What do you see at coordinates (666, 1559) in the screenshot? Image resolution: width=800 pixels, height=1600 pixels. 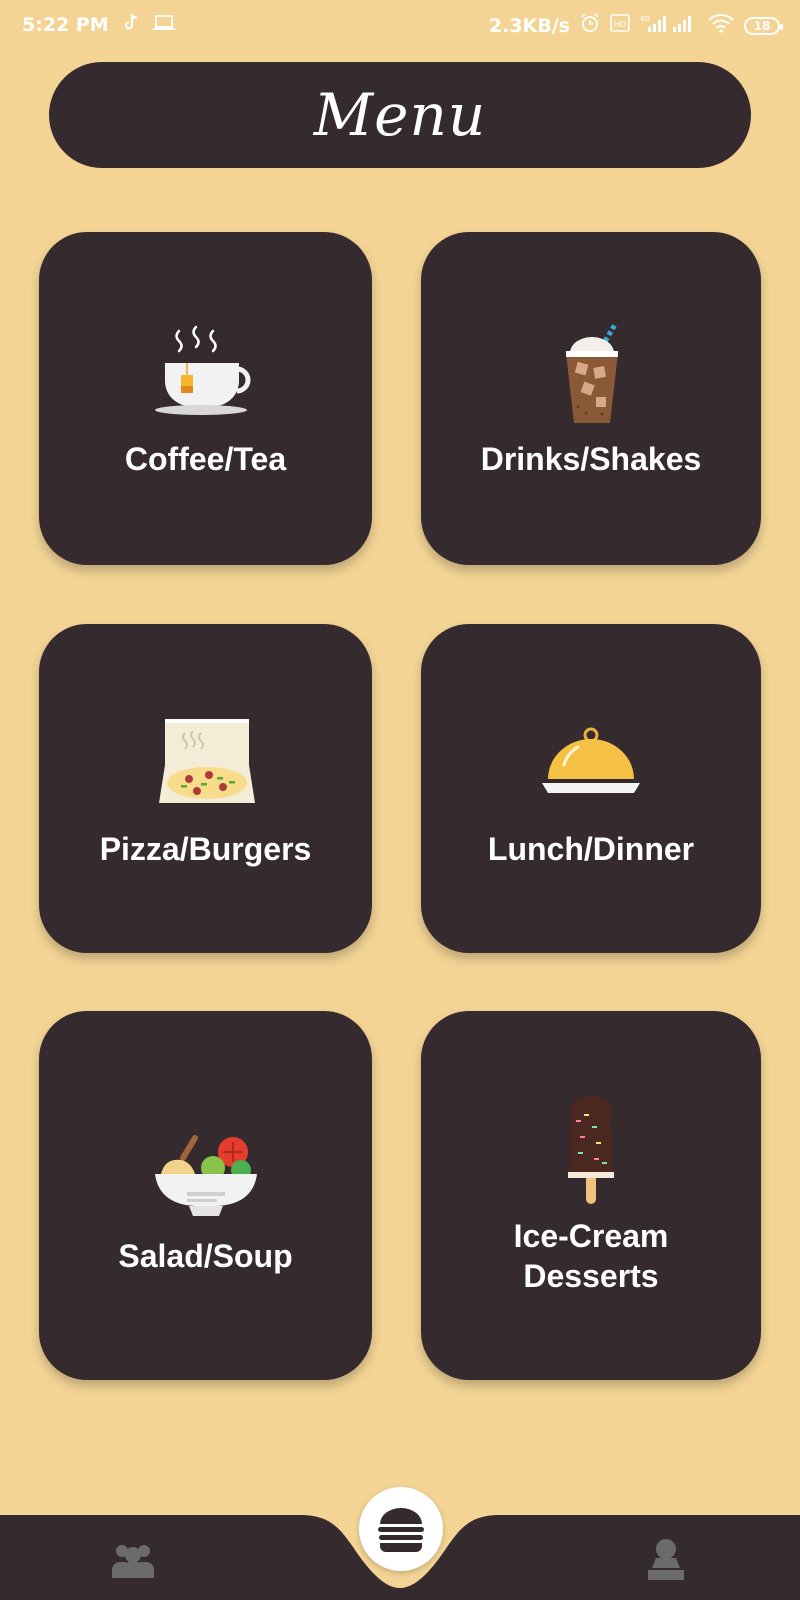 I see `profile-icon` at bounding box center [666, 1559].